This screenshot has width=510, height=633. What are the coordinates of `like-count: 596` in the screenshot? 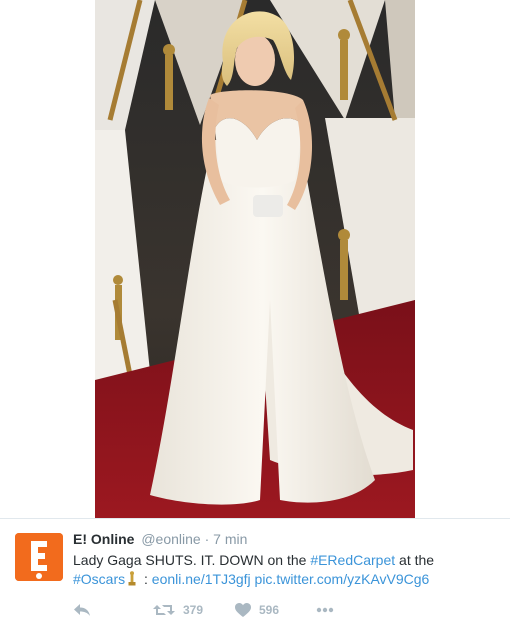 It's located at (269, 610).